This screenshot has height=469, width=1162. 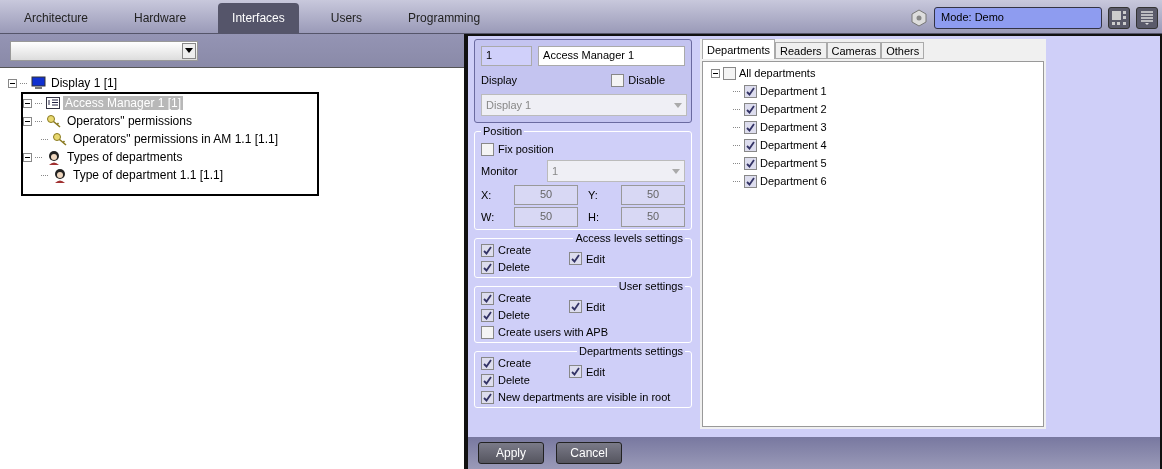 What do you see at coordinates (903, 50) in the screenshot?
I see `filter-tab: Others` at bounding box center [903, 50].